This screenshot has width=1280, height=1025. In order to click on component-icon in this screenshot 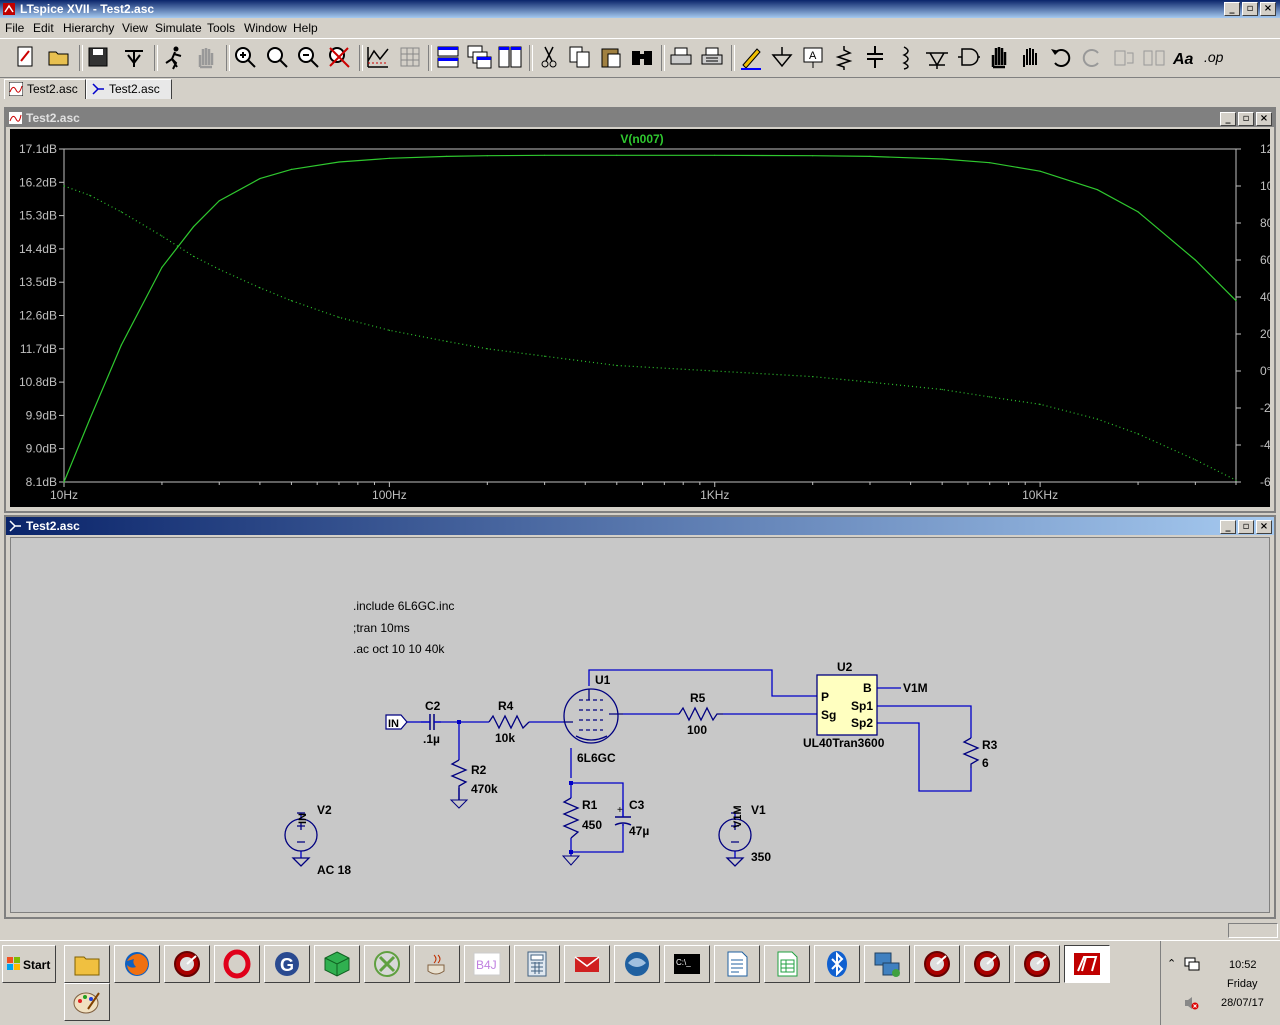, I will do `click(968, 57)`.